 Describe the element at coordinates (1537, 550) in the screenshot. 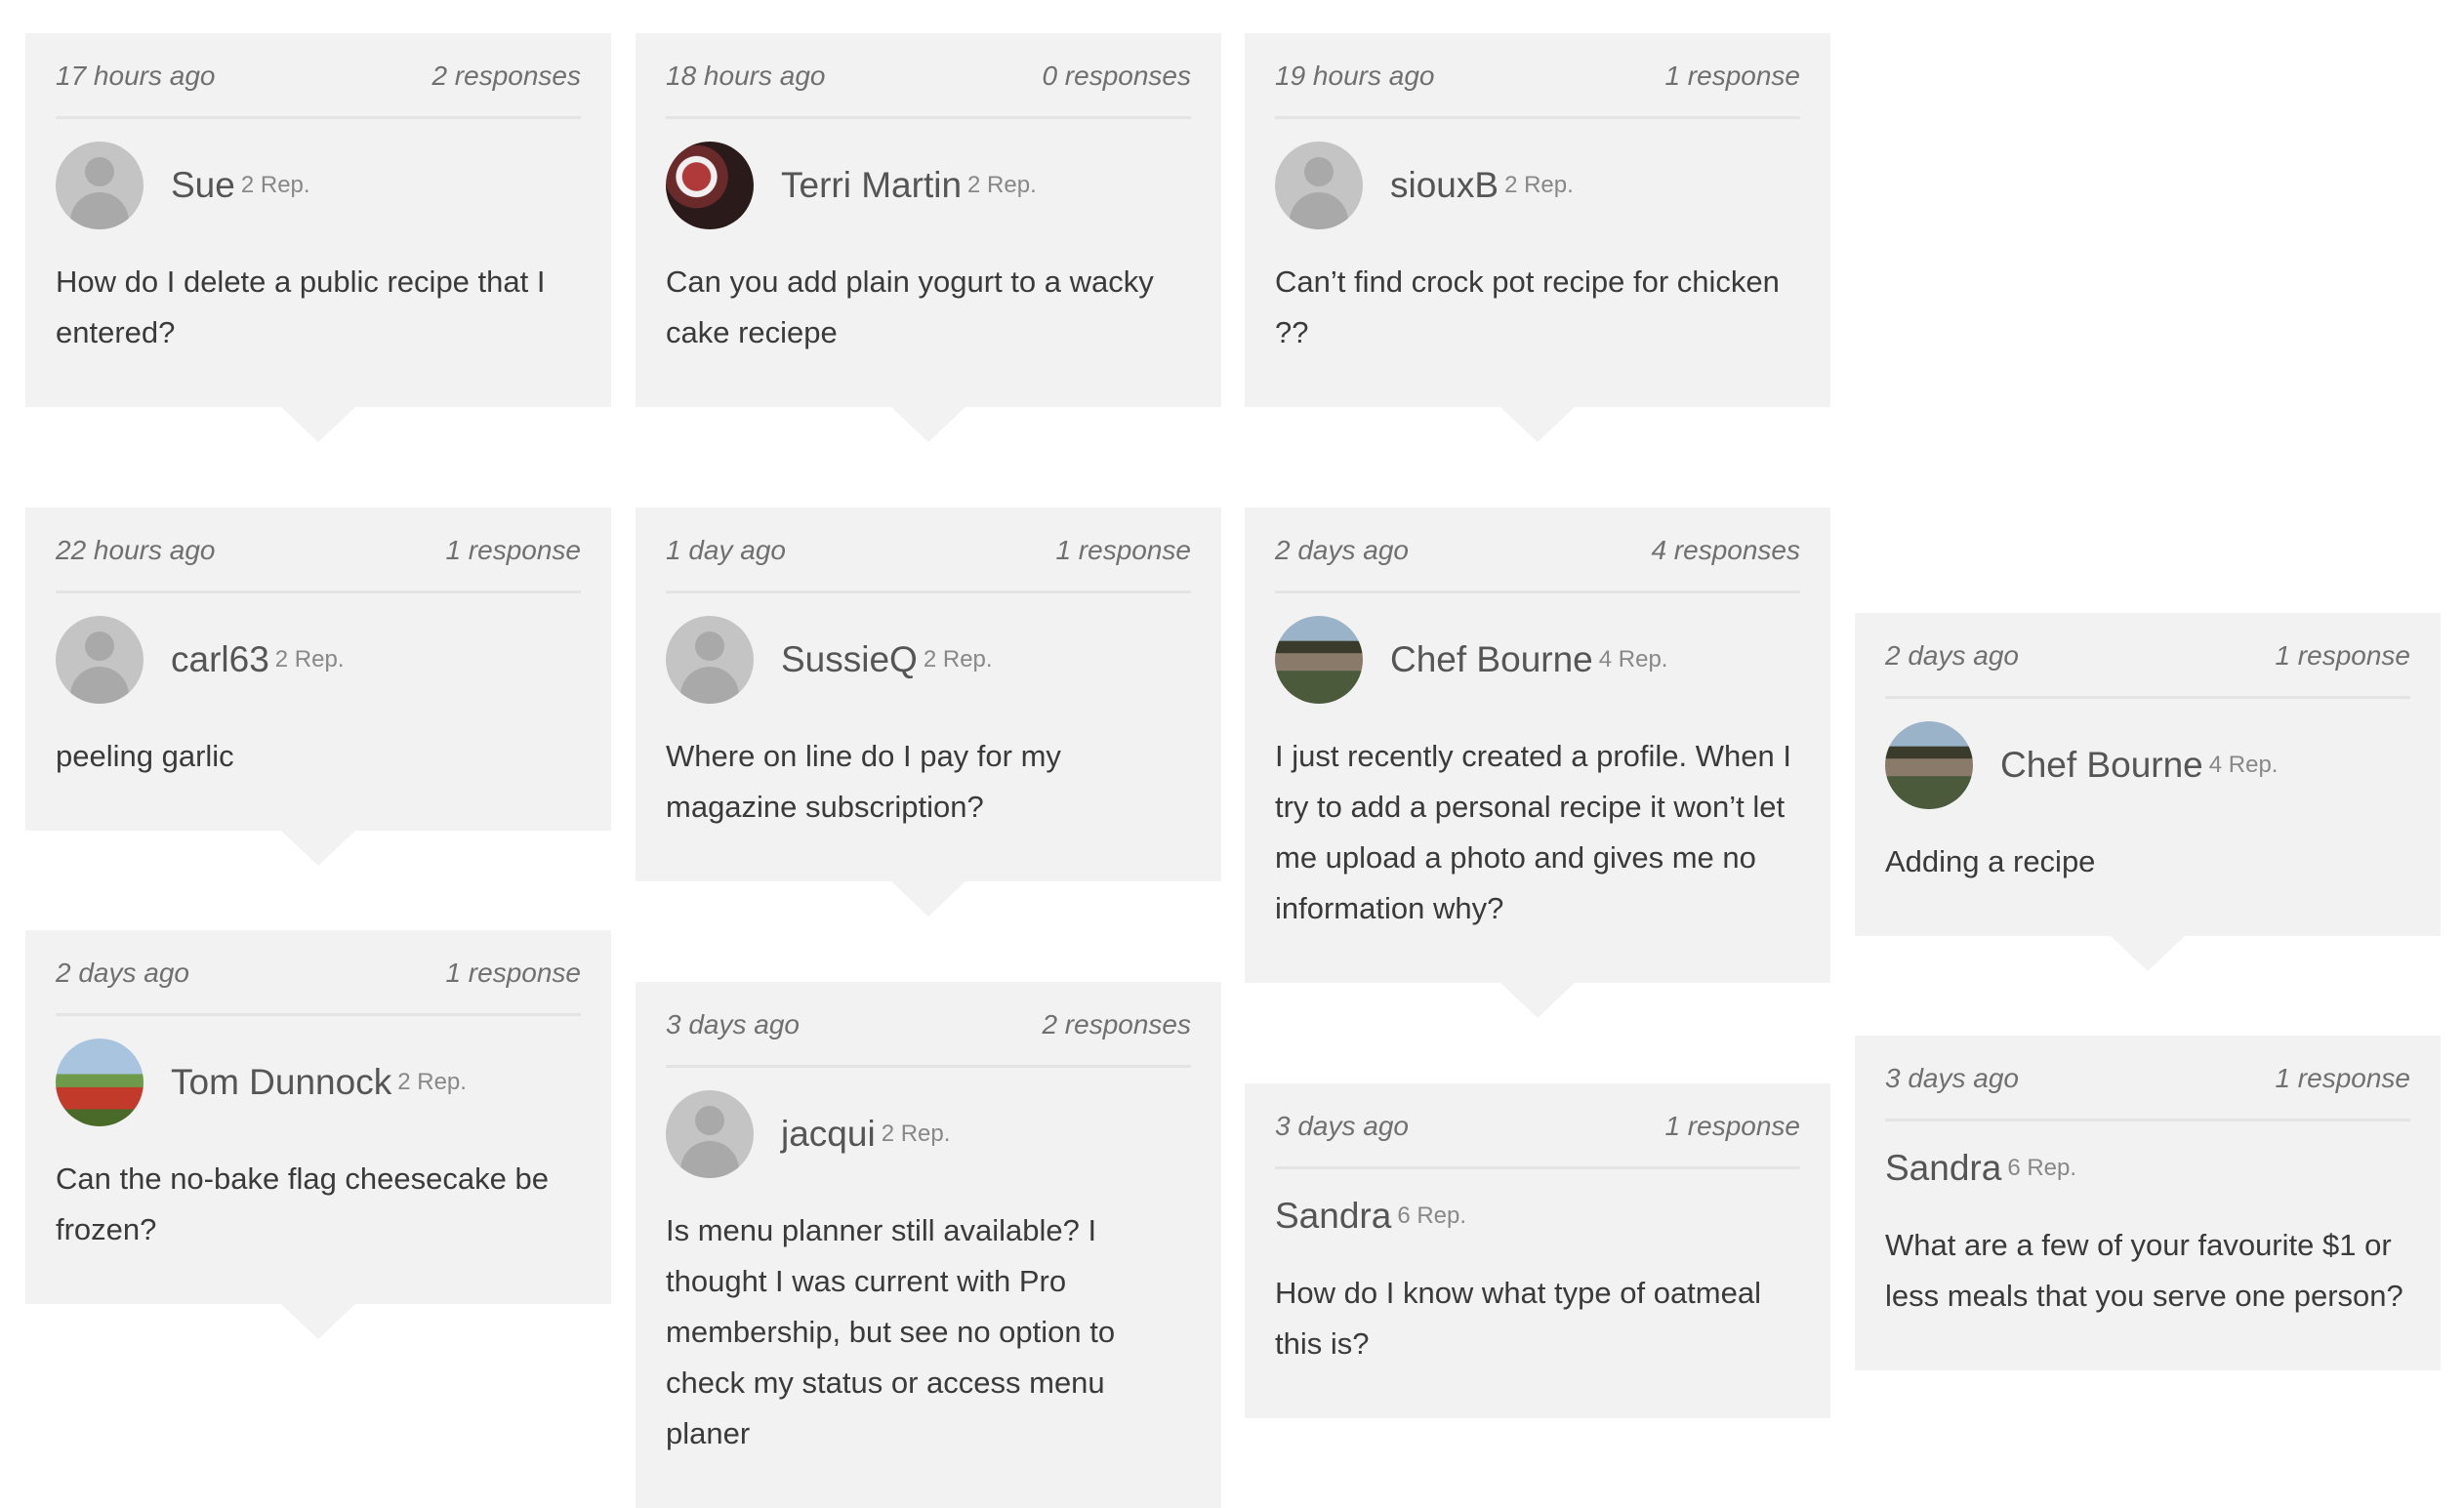

I see `card-meta: 2 days ago 4 responses` at that location.